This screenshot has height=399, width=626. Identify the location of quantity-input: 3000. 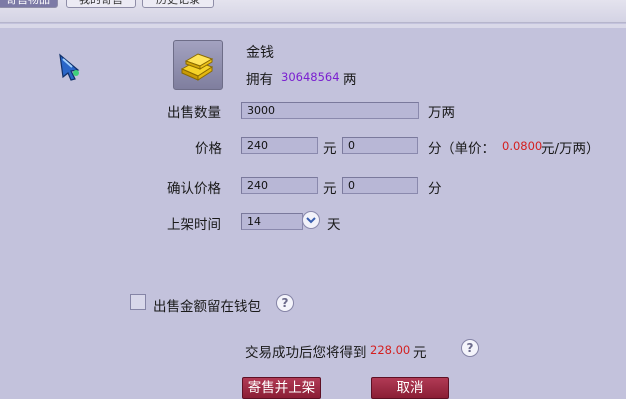
(330, 110).